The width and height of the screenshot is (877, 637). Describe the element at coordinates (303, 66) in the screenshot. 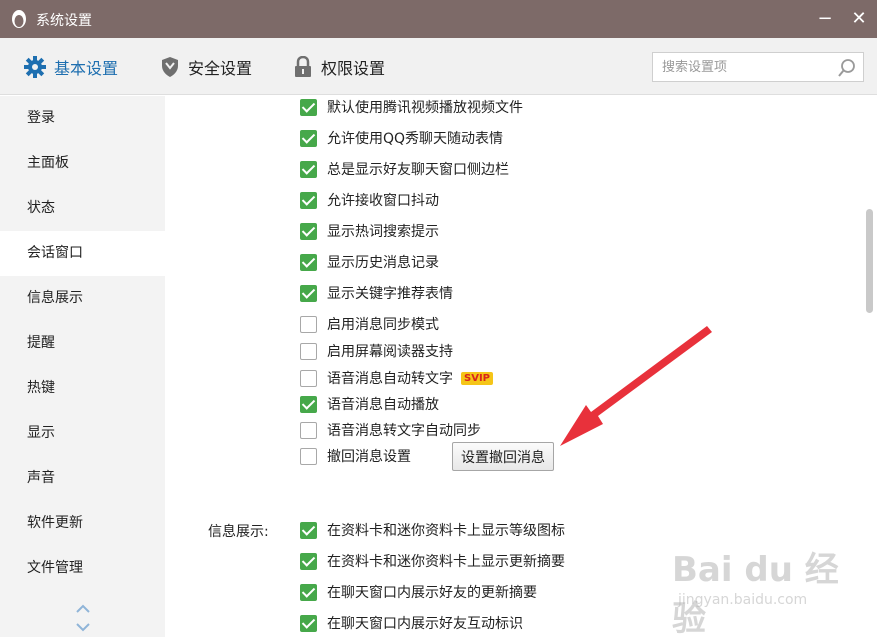

I see `lock-icon` at that location.